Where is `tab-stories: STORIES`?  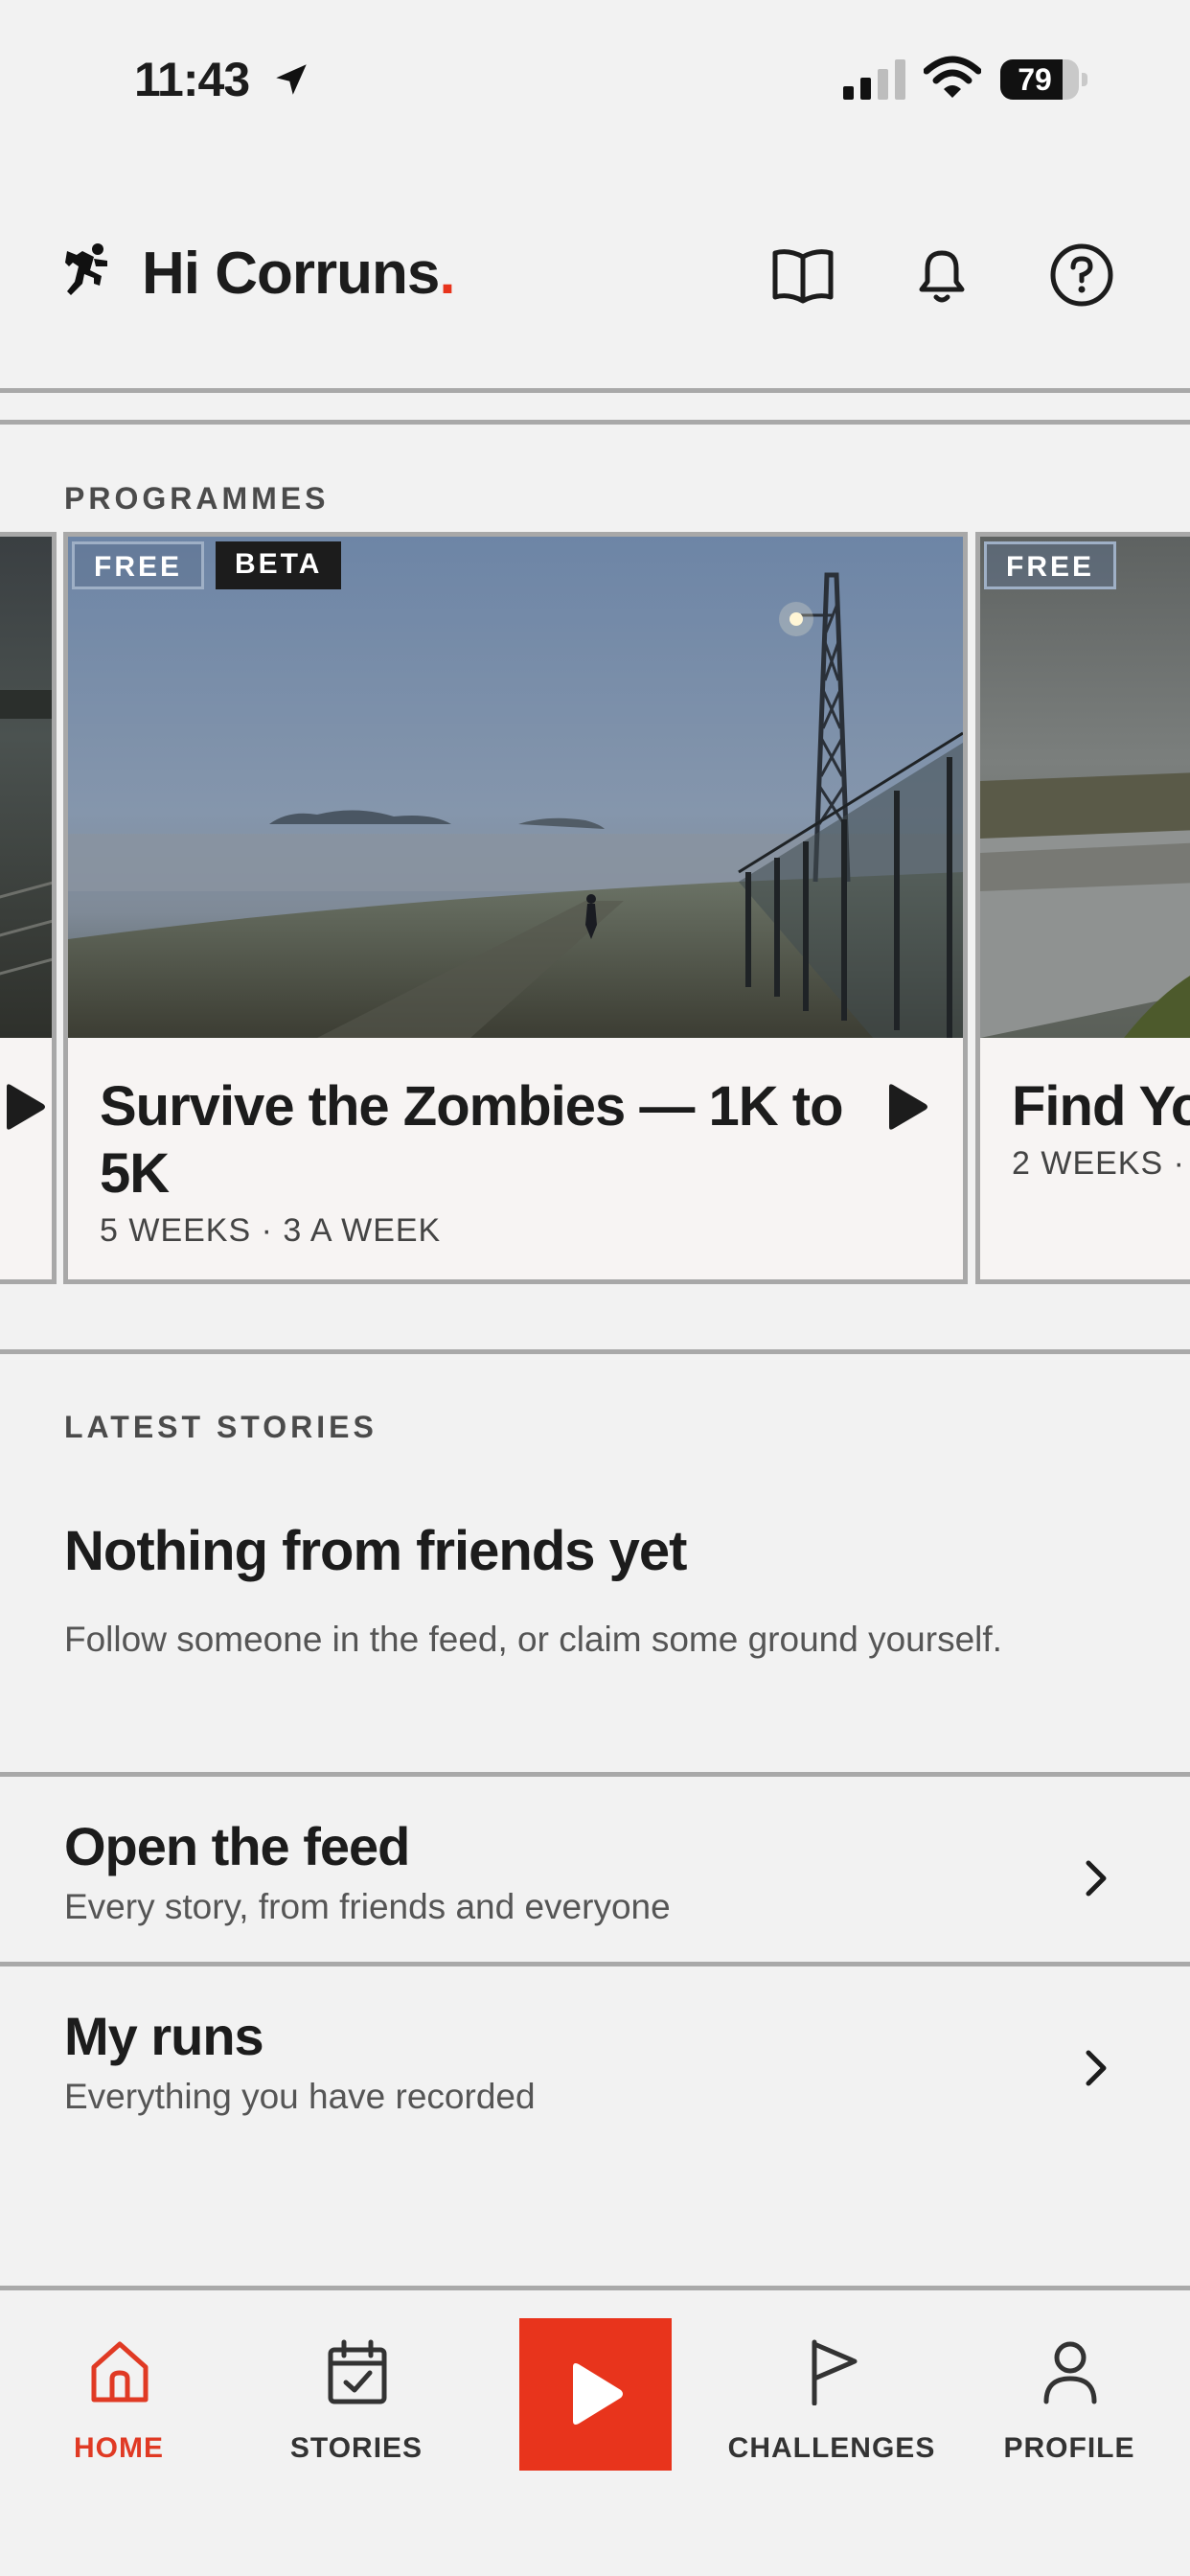
tab-stories: STORIES is located at coordinates (357, 2415).